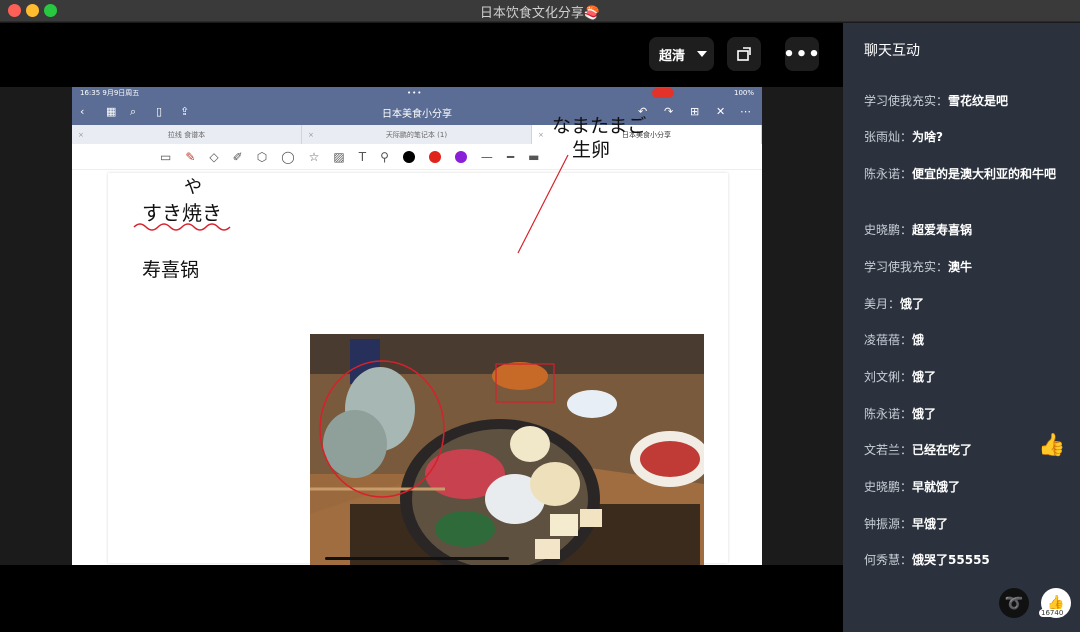 This screenshot has width=1080, height=632. What do you see at coordinates (1052, 445) in the screenshot?
I see `thumbs-up-icon: 👍` at bounding box center [1052, 445].